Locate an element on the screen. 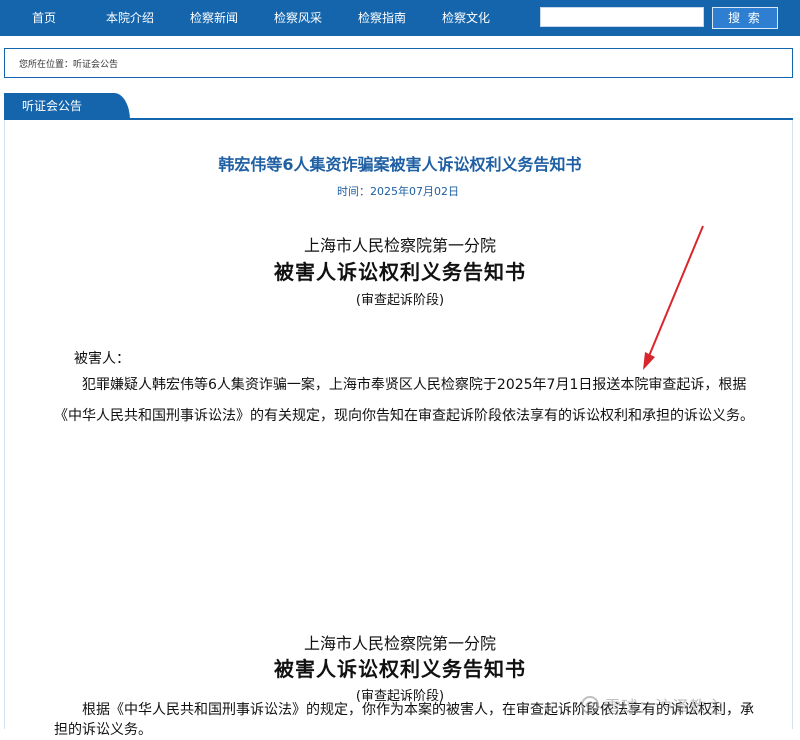 Image resolution: width=800 pixels, height=740 pixels. watermark: 雪球：沪泽教主 is located at coordinates (651, 705).